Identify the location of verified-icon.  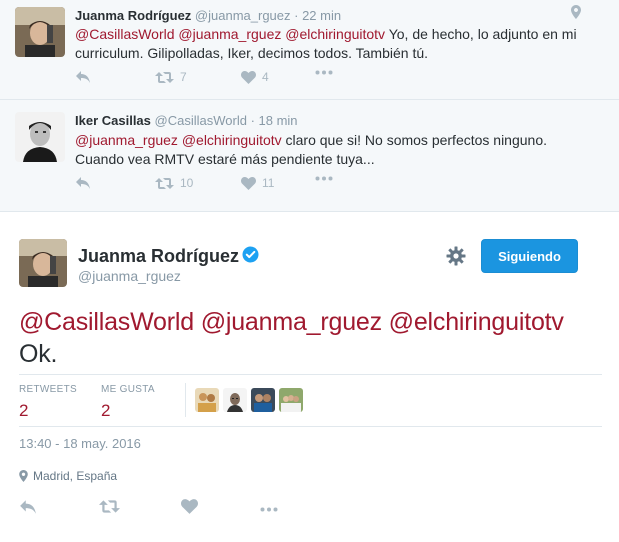
(250, 254).